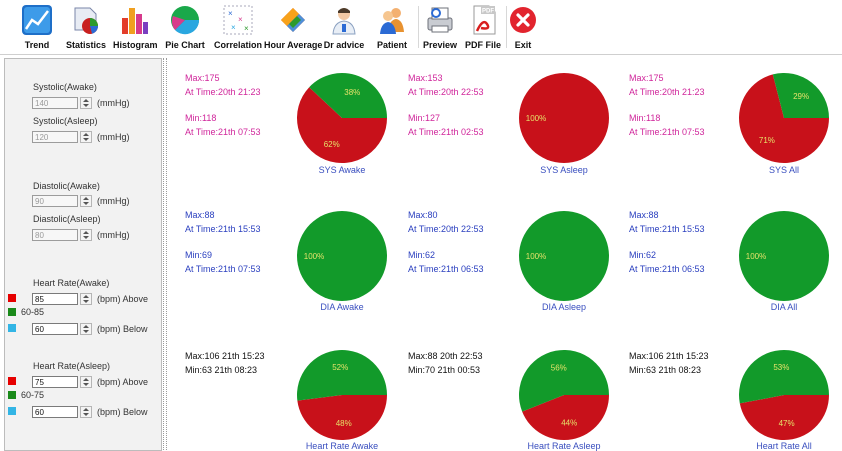  What do you see at coordinates (440, 27) in the screenshot?
I see `preview-button: Preview` at bounding box center [440, 27].